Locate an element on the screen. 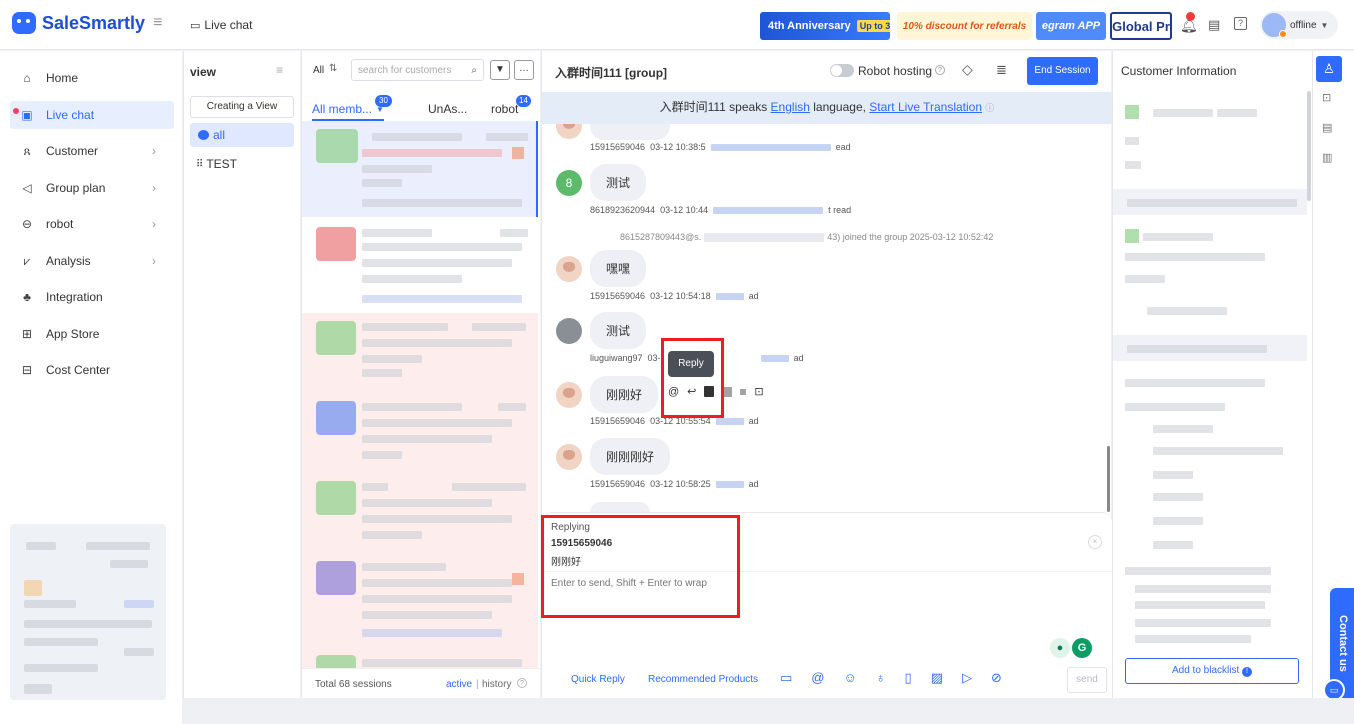  referral-banner: 10% discount for referrals is located at coordinates (964, 26).